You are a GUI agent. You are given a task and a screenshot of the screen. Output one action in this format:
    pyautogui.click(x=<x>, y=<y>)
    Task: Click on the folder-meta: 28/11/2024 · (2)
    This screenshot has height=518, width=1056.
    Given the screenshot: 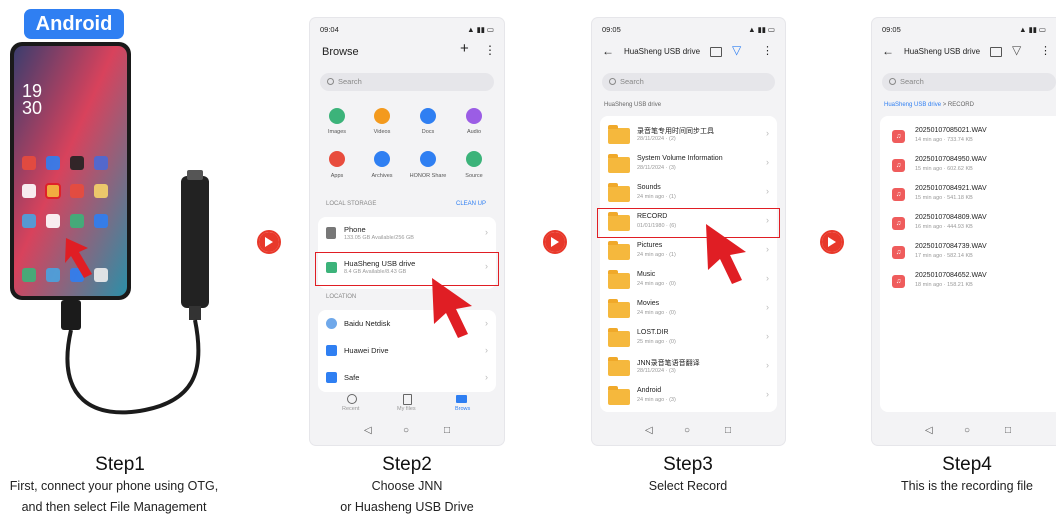 What is the action you would take?
    pyautogui.click(x=656, y=139)
    